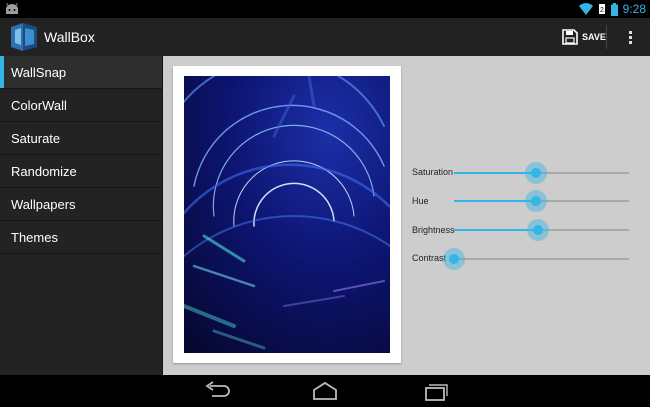 Image resolution: width=650 pixels, height=407 pixels. I want to click on hue-slider, so click(541, 201).